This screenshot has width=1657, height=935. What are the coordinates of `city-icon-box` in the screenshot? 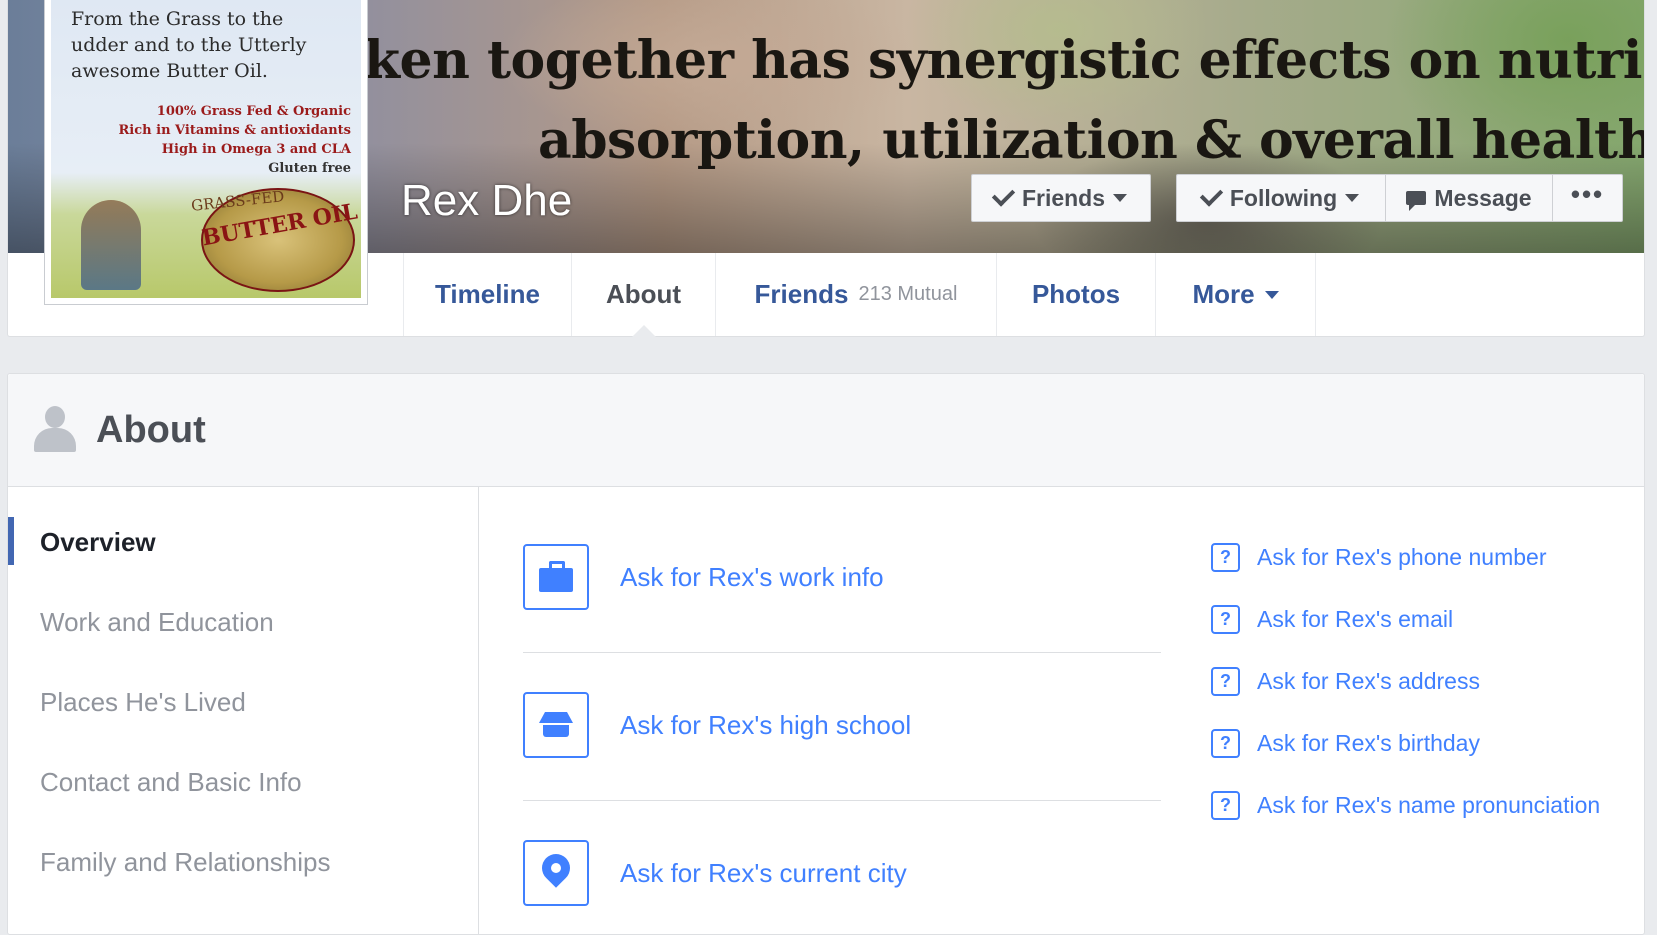 It's located at (556, 873).